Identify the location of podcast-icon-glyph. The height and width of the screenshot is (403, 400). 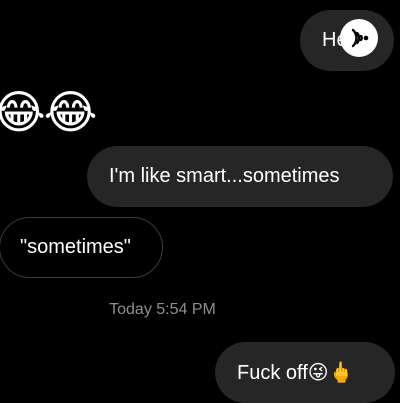
(360, 38).